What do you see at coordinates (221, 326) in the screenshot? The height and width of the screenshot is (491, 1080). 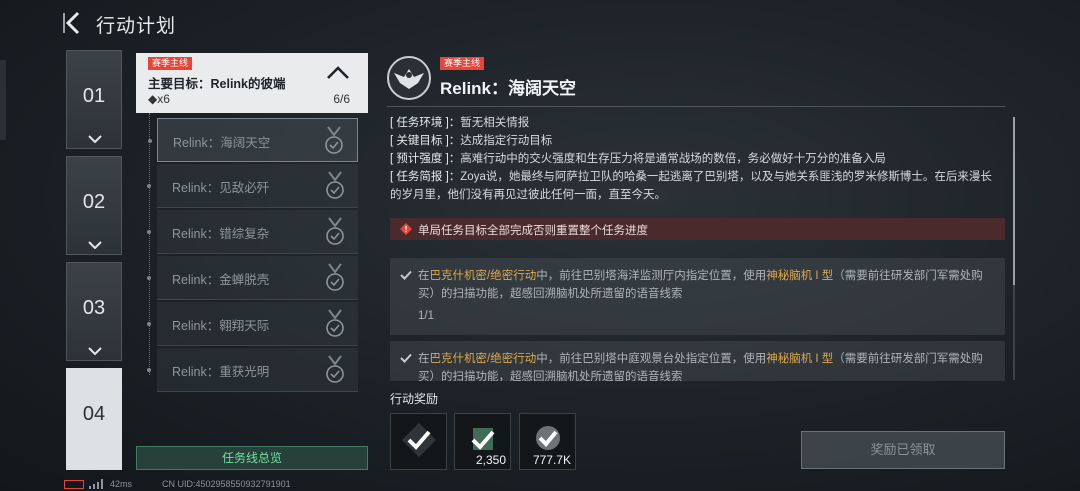 I see `sub-mission-label: Relink：翱翔天际` at bounding box center [221, 326].